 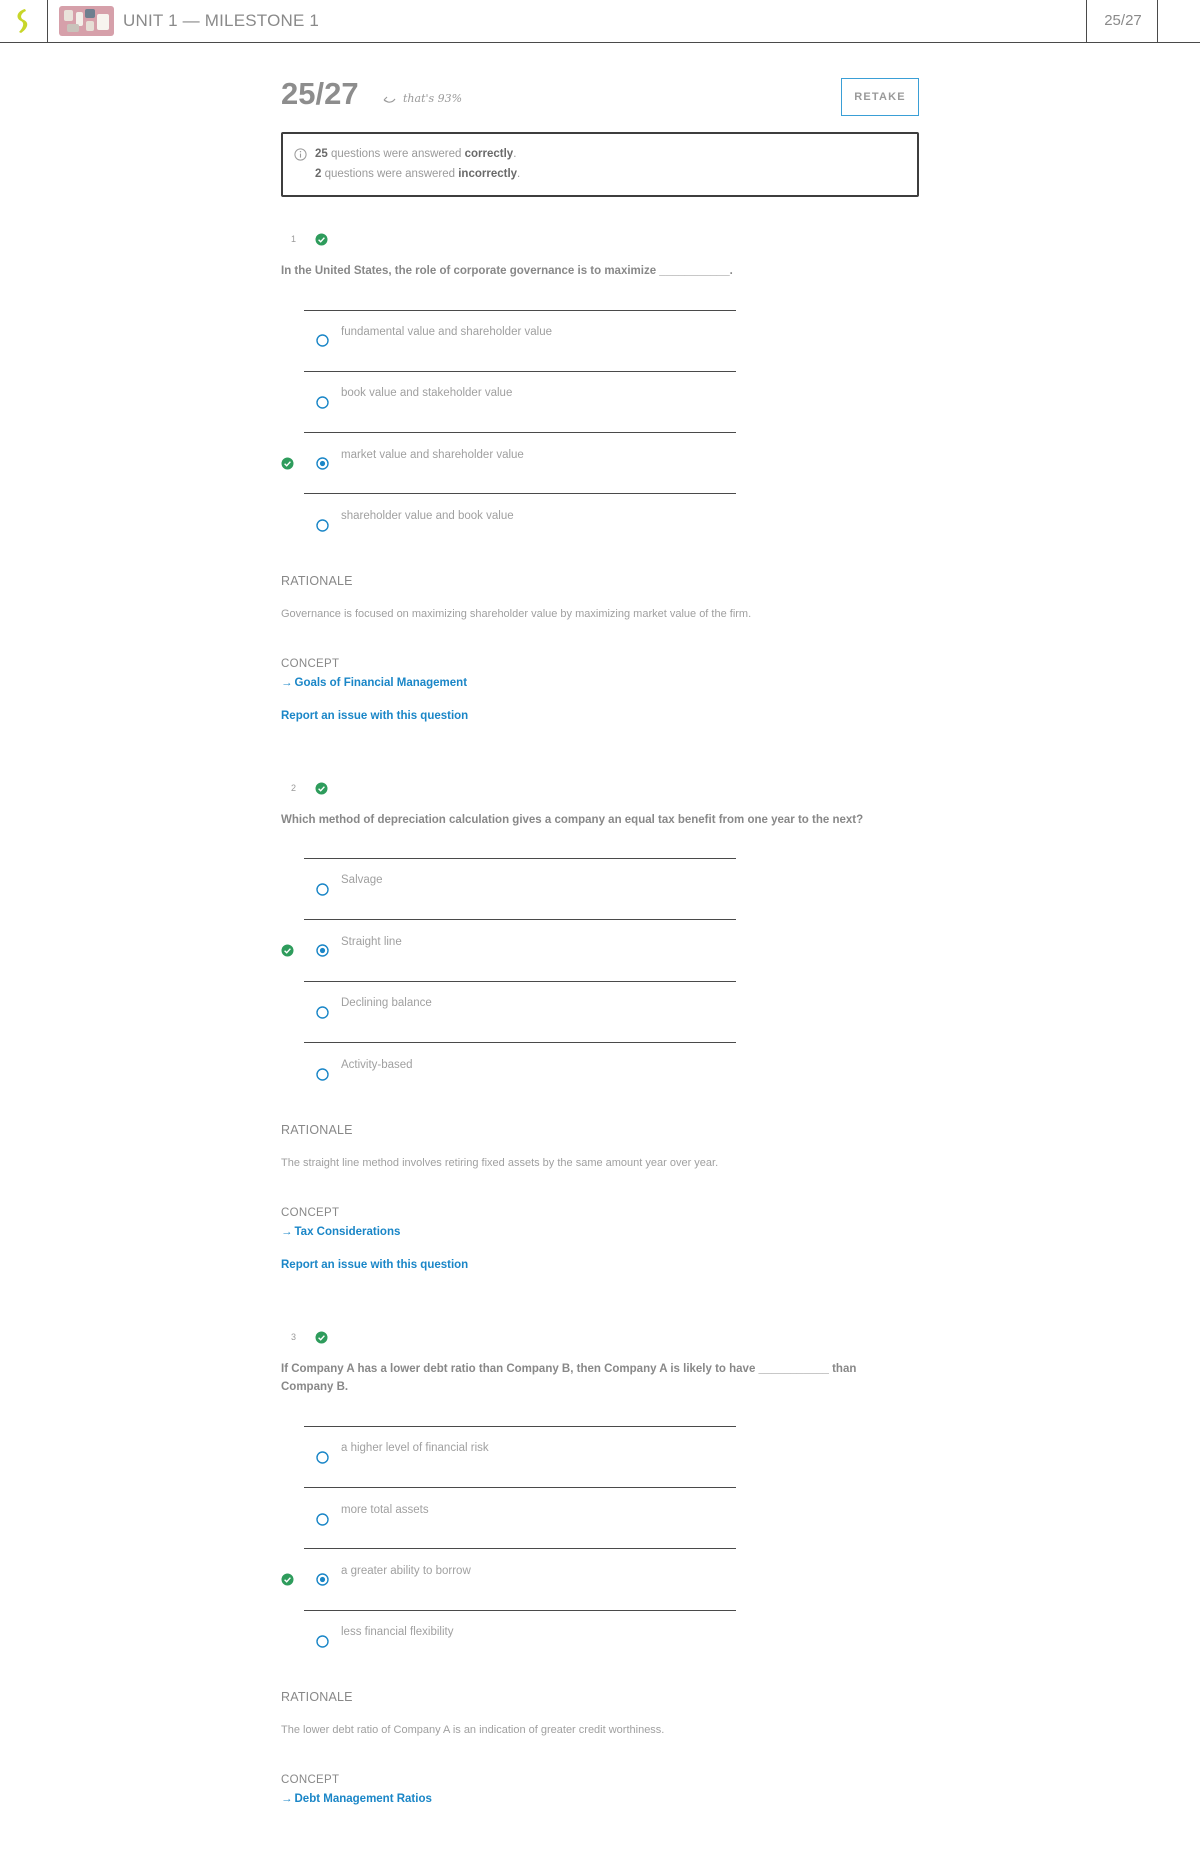 What do you see at coordinates (385, 1510) in the screenshot?
I see `option-label: more total assets` at bounding box center [385, 1510].